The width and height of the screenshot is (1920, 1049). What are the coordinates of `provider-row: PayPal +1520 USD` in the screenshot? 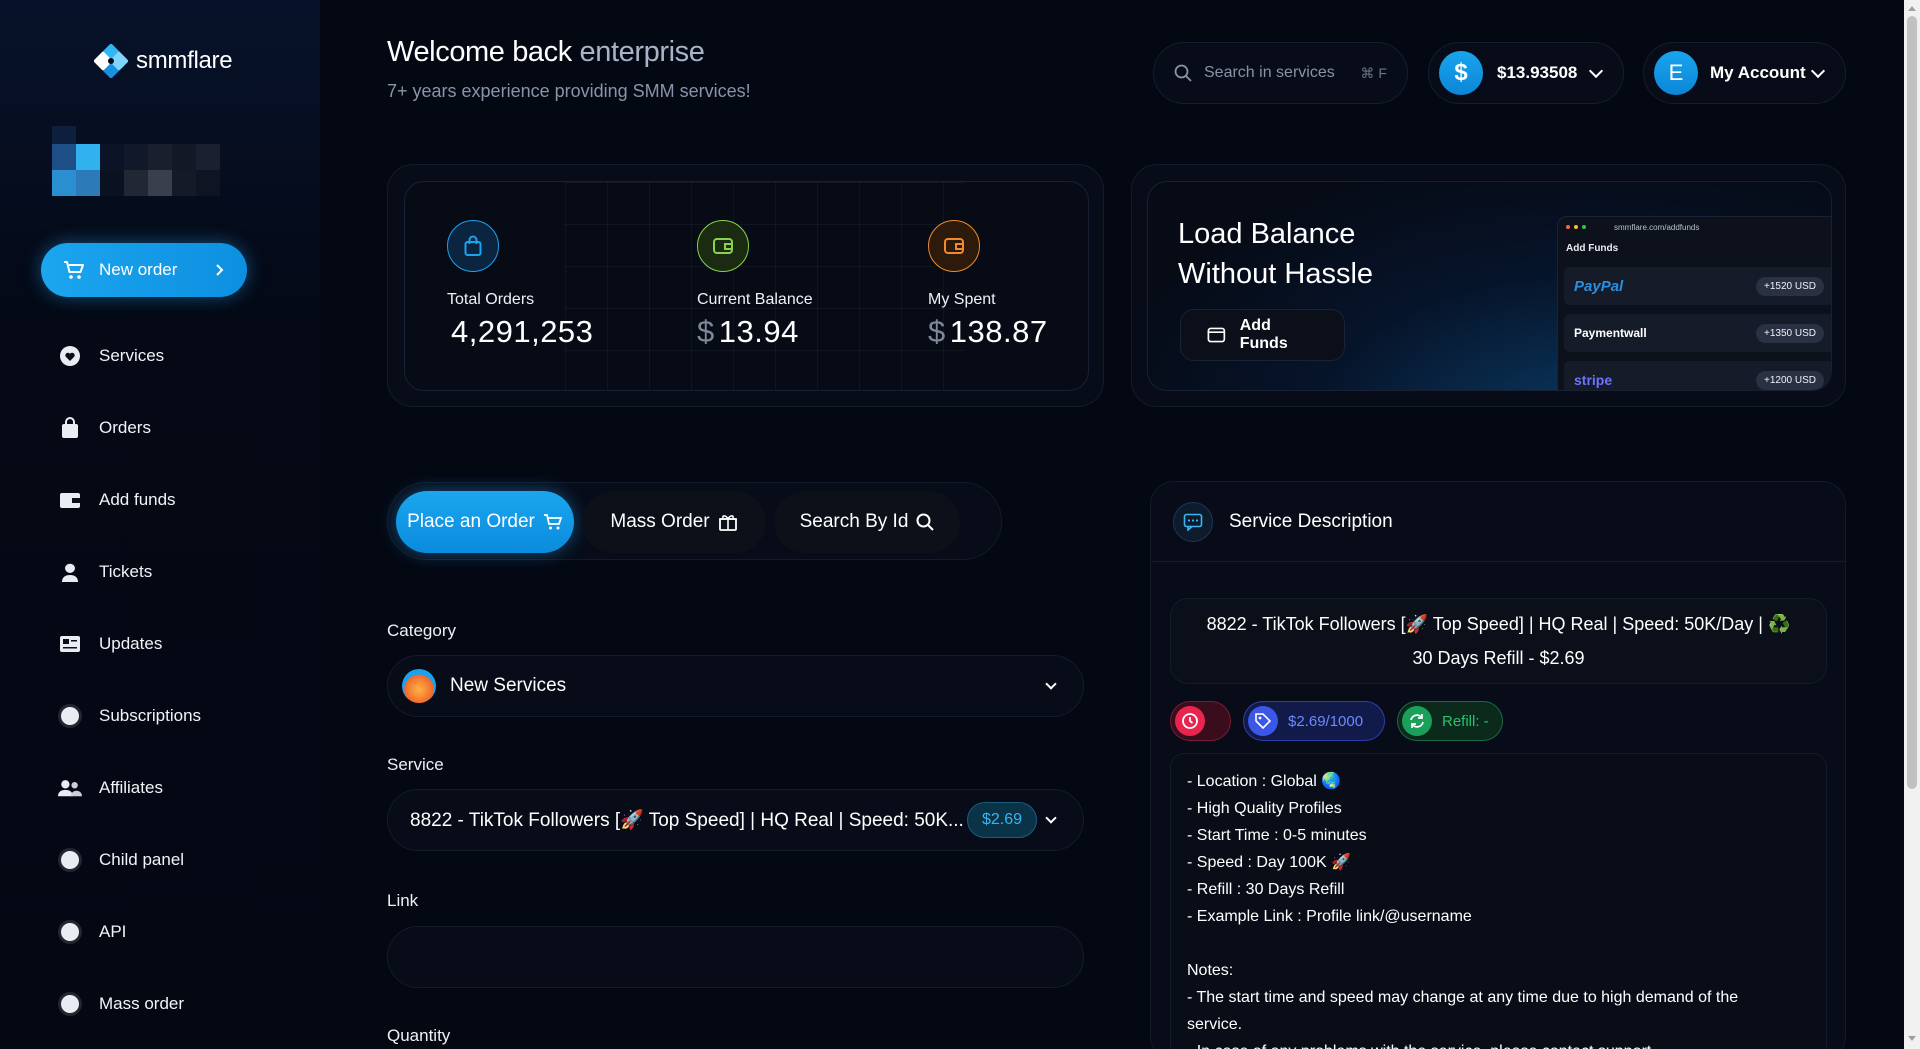 It's located at (1697, 286).